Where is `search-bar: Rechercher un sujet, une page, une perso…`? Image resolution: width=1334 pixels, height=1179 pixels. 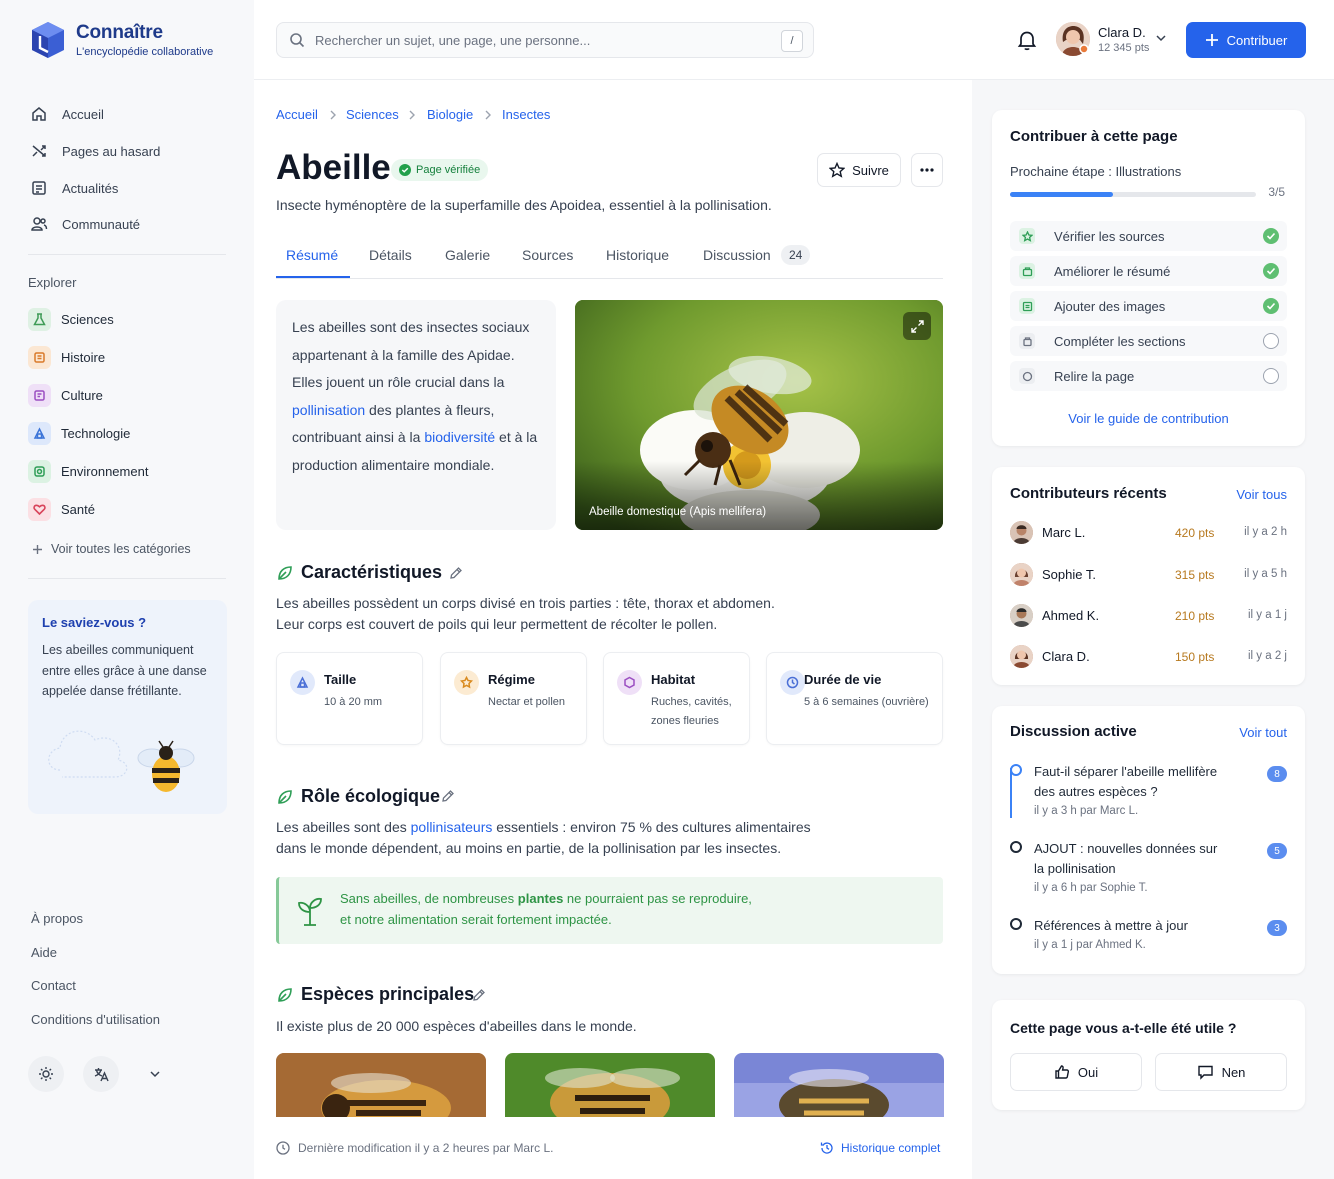 search-bar: Rechercher un sujet, une page, une perso… is located at coordinates (545, 40).